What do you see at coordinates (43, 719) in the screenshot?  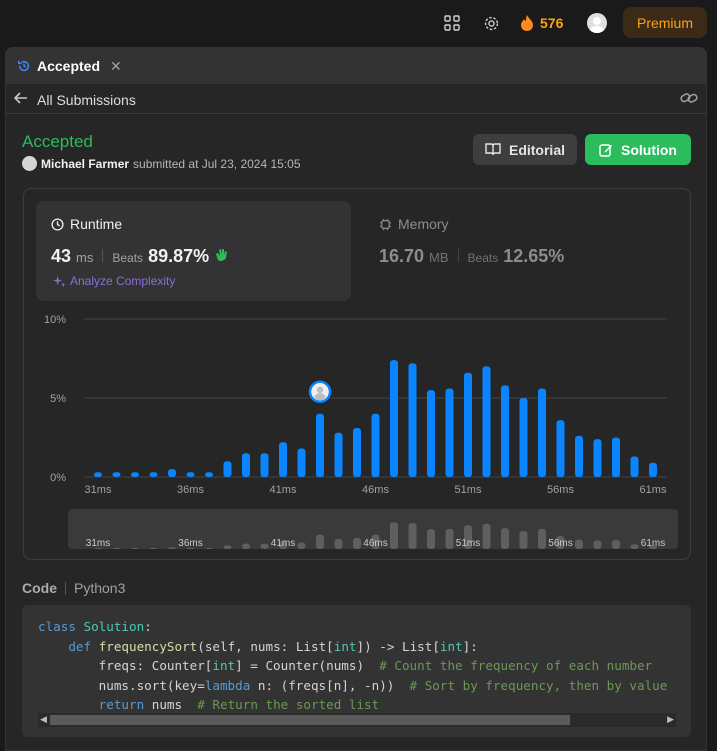 I see `scroll-left-icon: ◀` at bounding box center [43, 719].